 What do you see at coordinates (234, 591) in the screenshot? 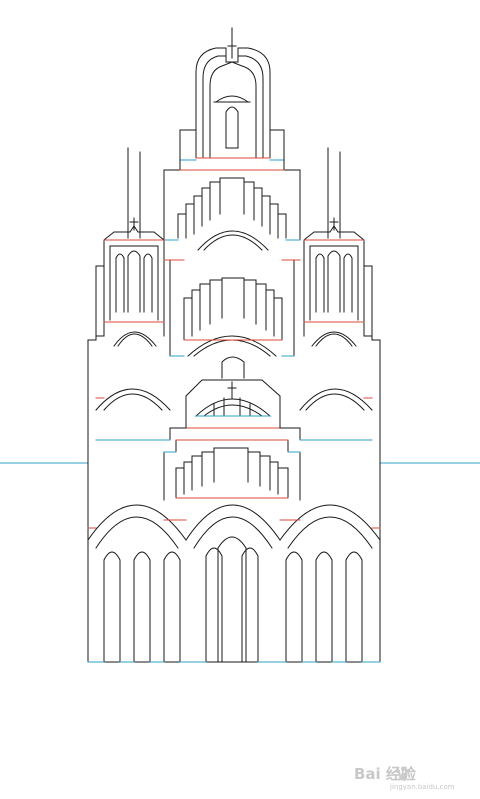
I see `base-arcade-folds` at bounding box center [234, 591].